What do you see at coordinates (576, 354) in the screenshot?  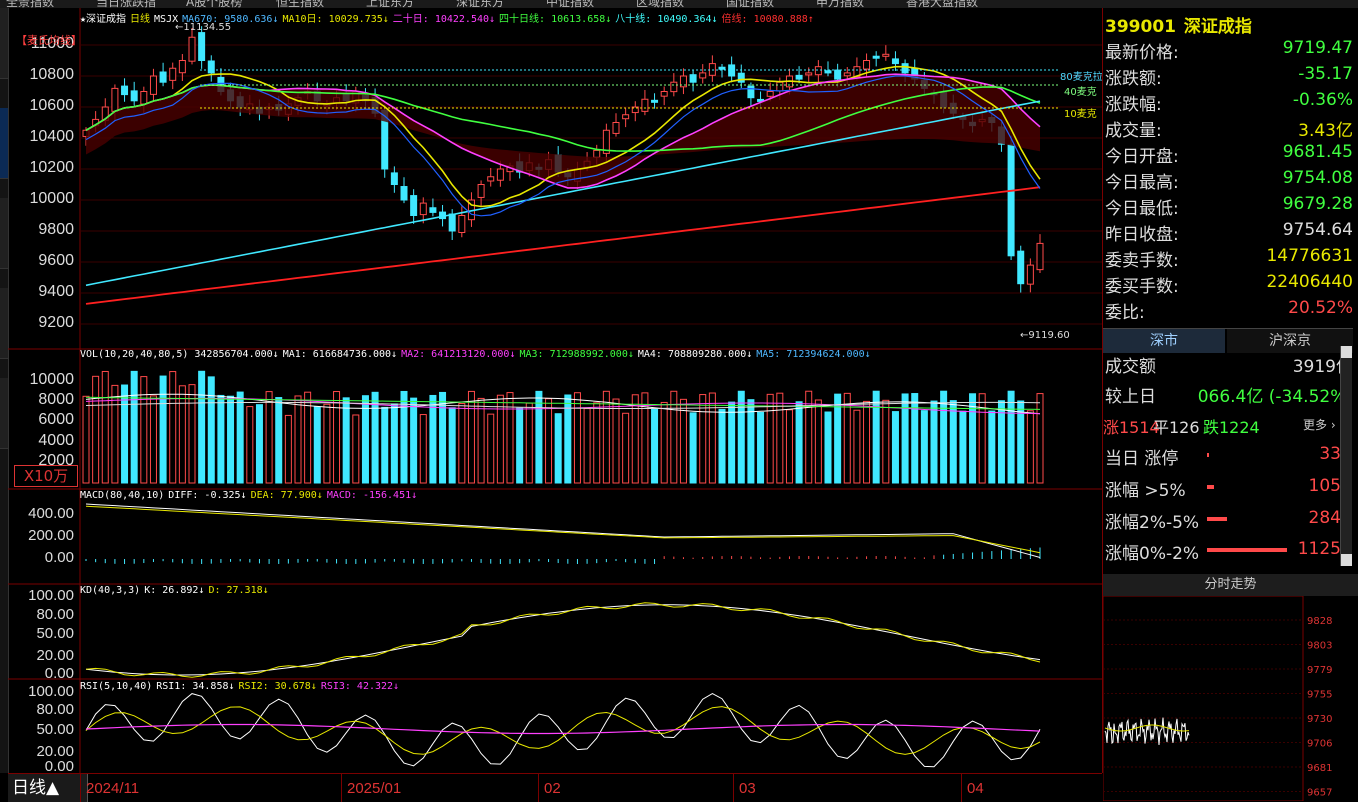 I see `legend-entry: MA3: 712988992.000↓` at bounding box center [576, 354].